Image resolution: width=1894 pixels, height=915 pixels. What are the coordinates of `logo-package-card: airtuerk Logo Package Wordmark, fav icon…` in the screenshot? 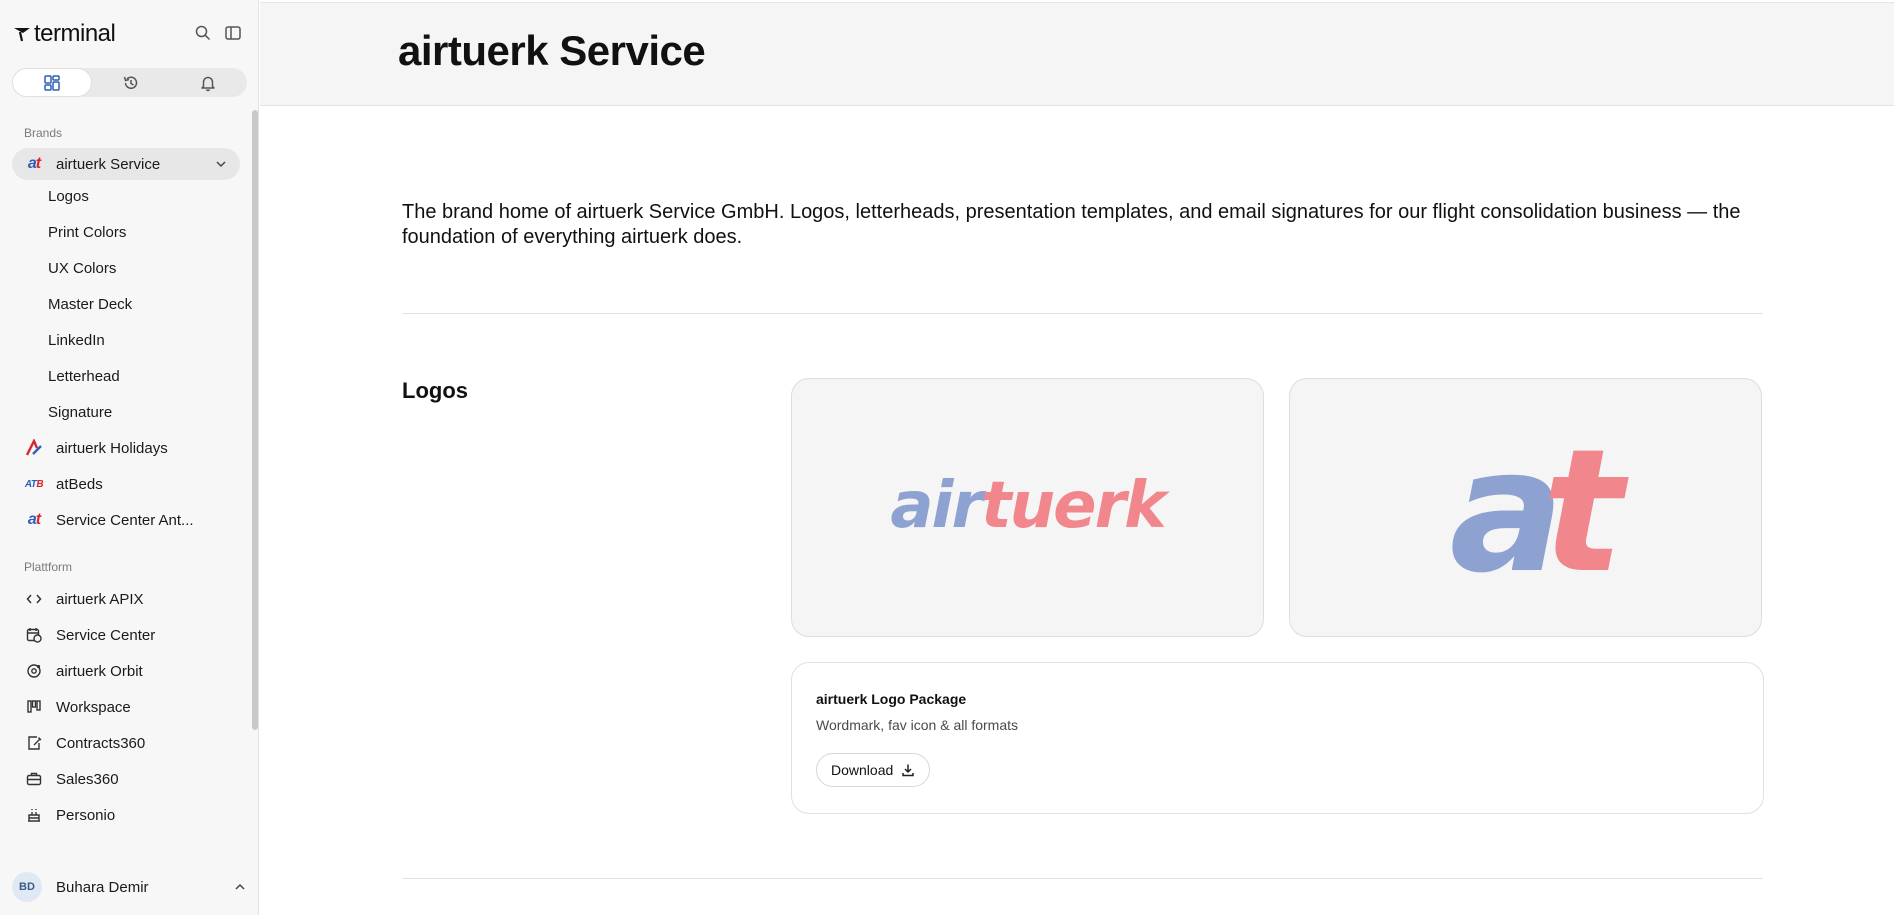 It's located at (1277, 738).